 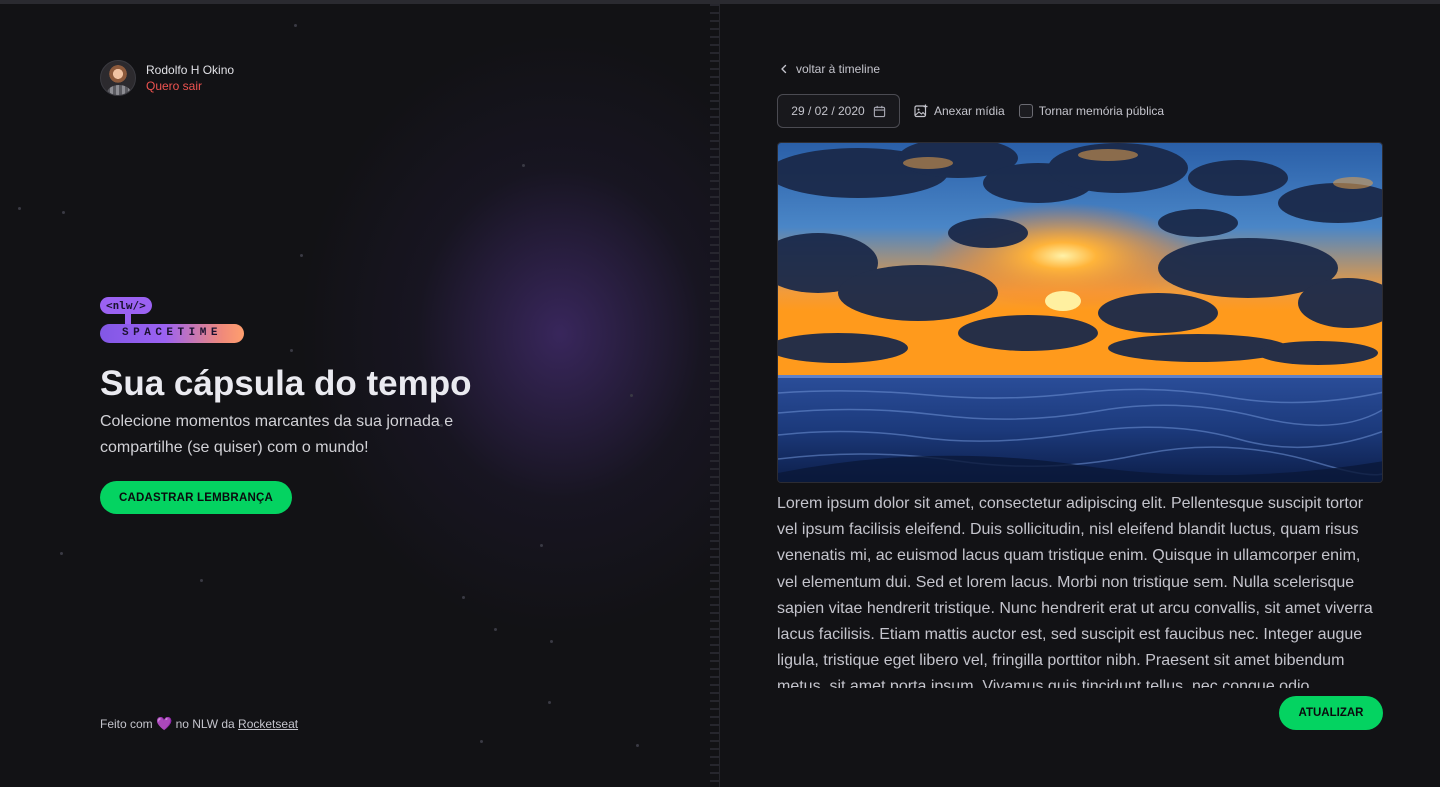 What do you see at coordinates (921, 111) in the screenshot?
I see `image-plus-icon` at bounding box center [921, 111].